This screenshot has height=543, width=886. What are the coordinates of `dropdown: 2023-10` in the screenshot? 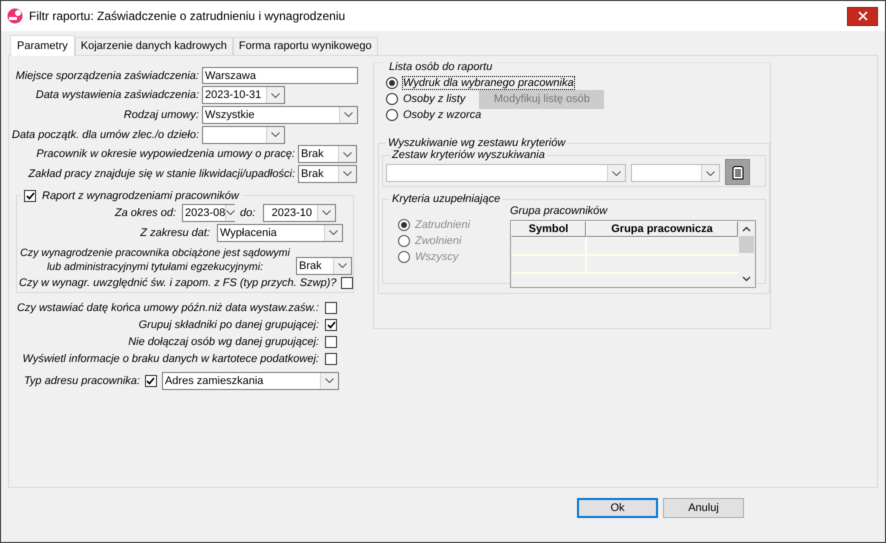 It's located at (299, 213).